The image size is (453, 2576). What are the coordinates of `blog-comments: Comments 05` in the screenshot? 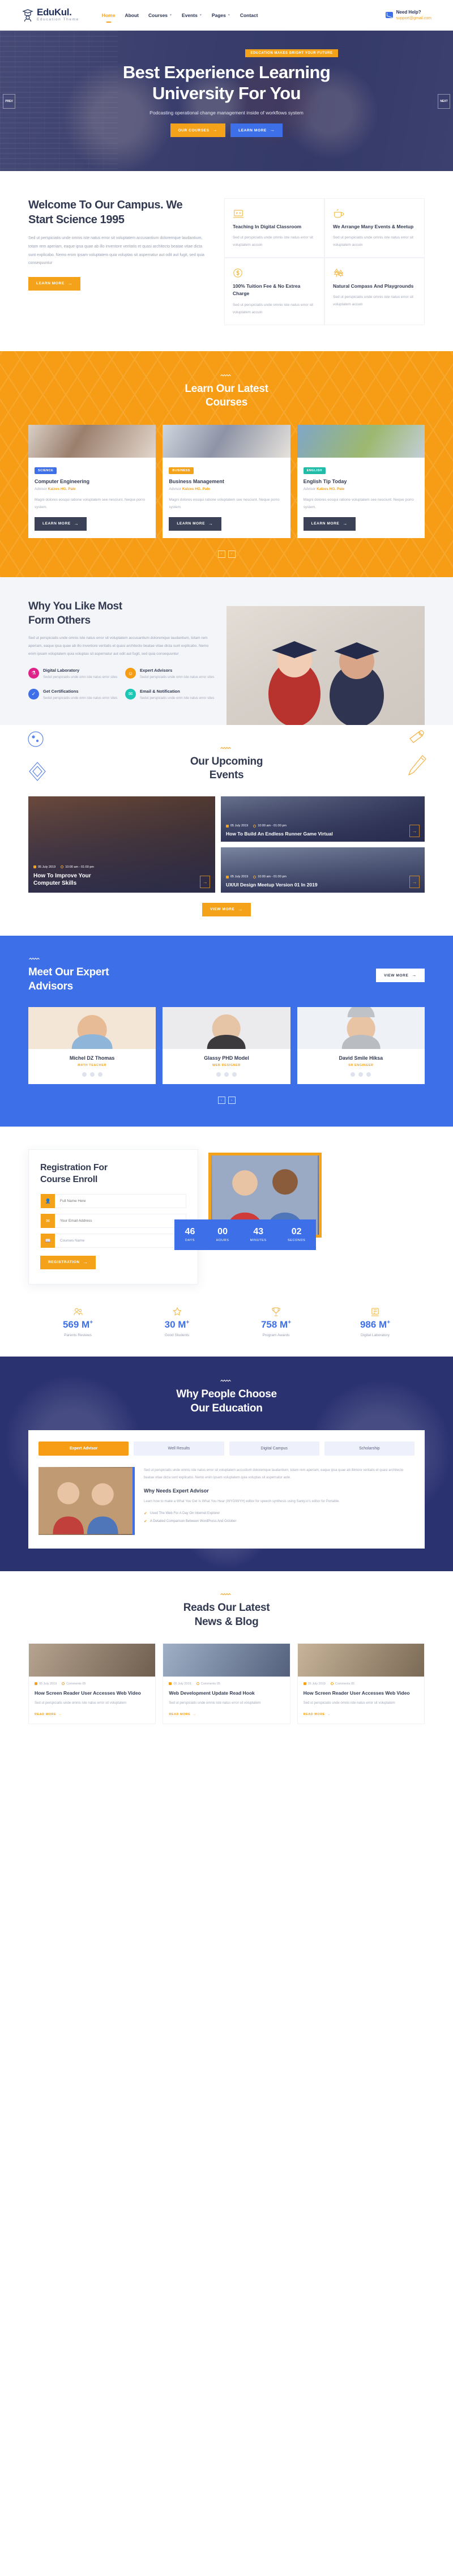 It's located at (208, 1684).